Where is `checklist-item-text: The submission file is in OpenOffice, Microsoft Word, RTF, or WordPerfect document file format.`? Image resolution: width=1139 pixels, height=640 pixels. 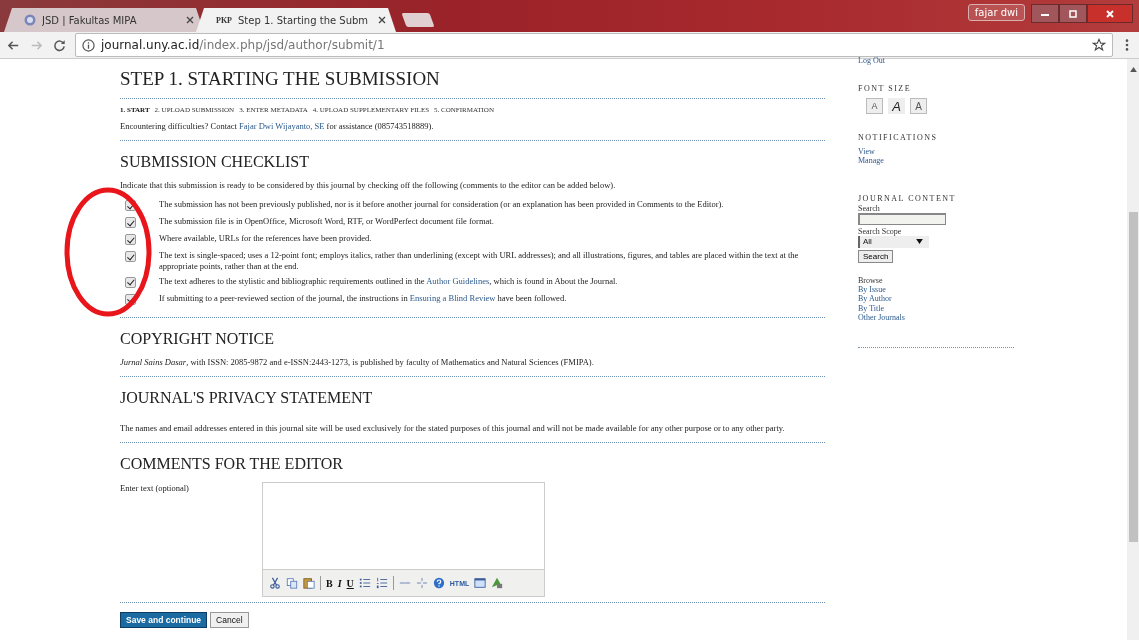 checklist-item-text: The submission file is in OpenOffice, Microsoft Word, RTF, or WordPerfect document file format. is located at coordinates (327, 221).